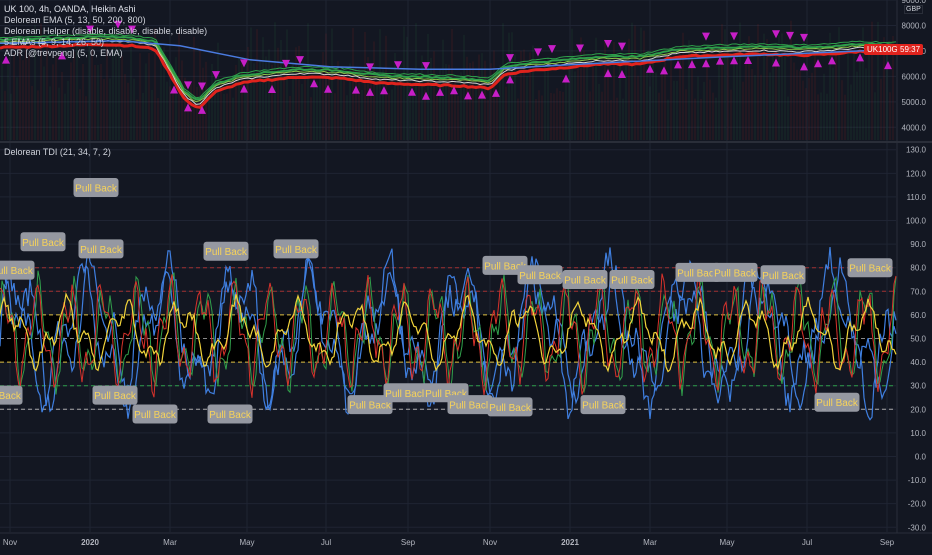 This screenshot has width=932, height=555. Describe the element at coordinates (914, 102) in the screenshot. I see `price-axis-label: 5000.0` at that location.